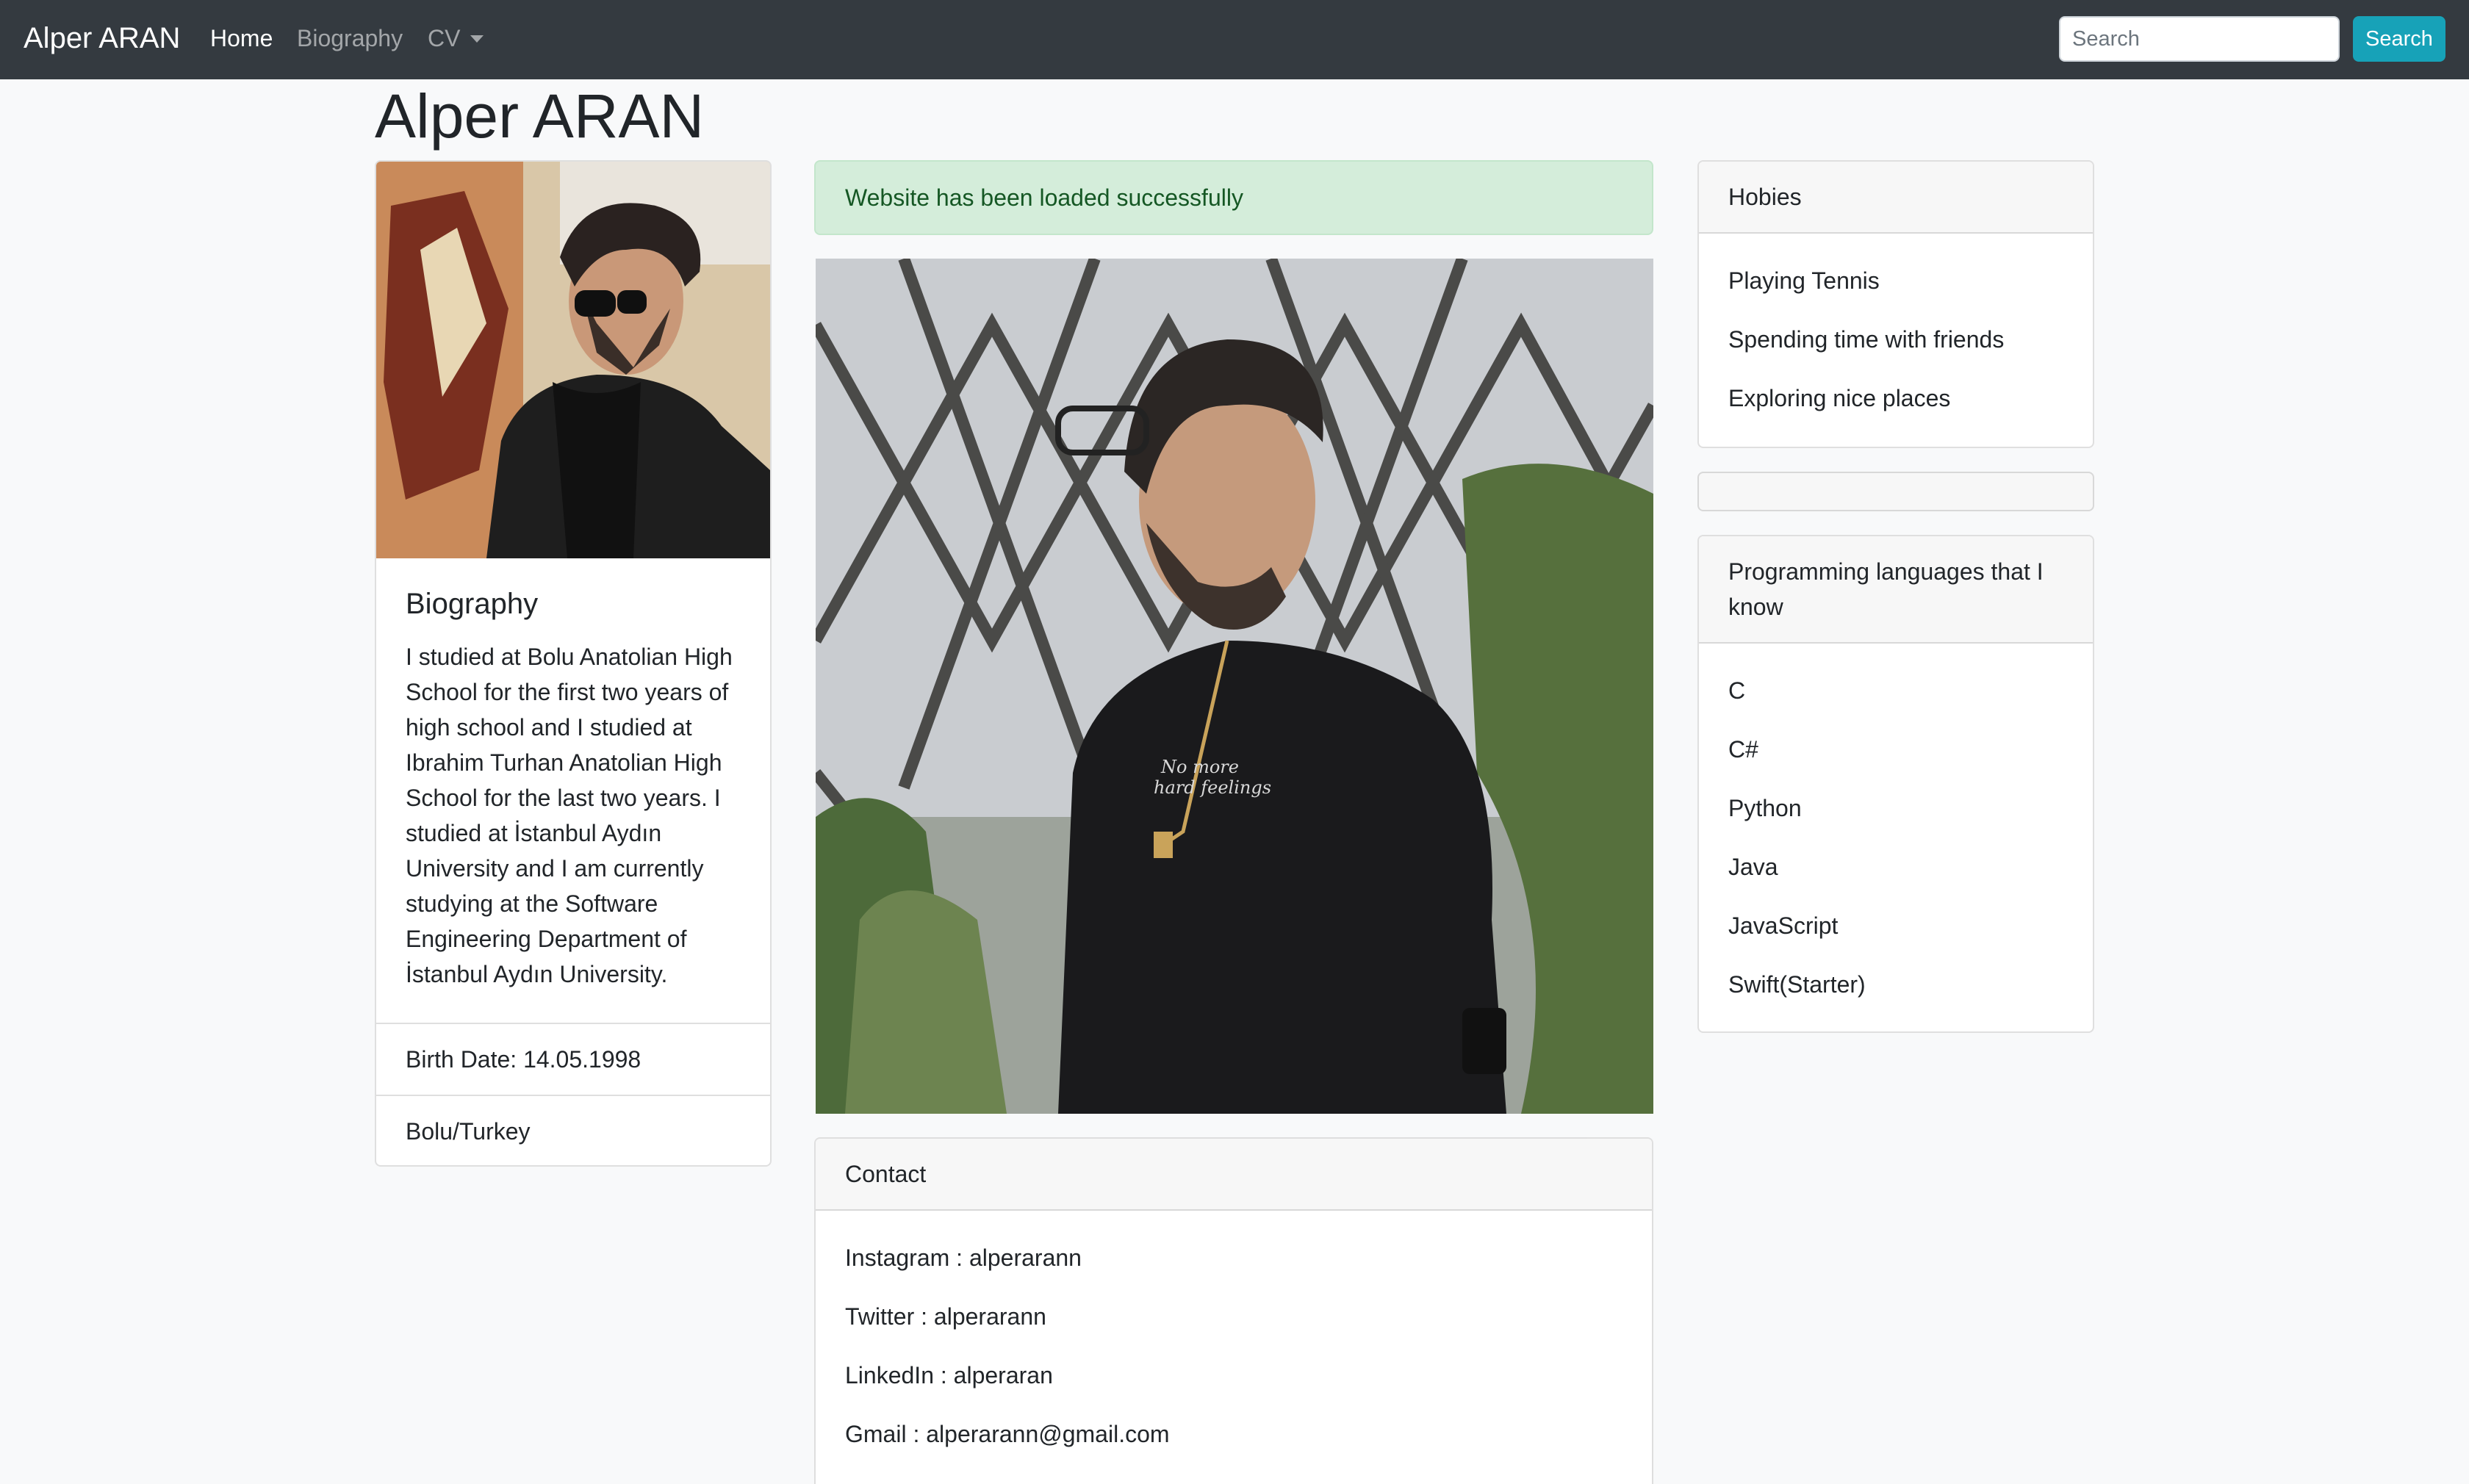 This screenshot has height=1484, width=2469. What do you see at coordinates (350, 38) in the screenshot?
I see `nav-link-biography: Biography` at bounding box center [350, 38].